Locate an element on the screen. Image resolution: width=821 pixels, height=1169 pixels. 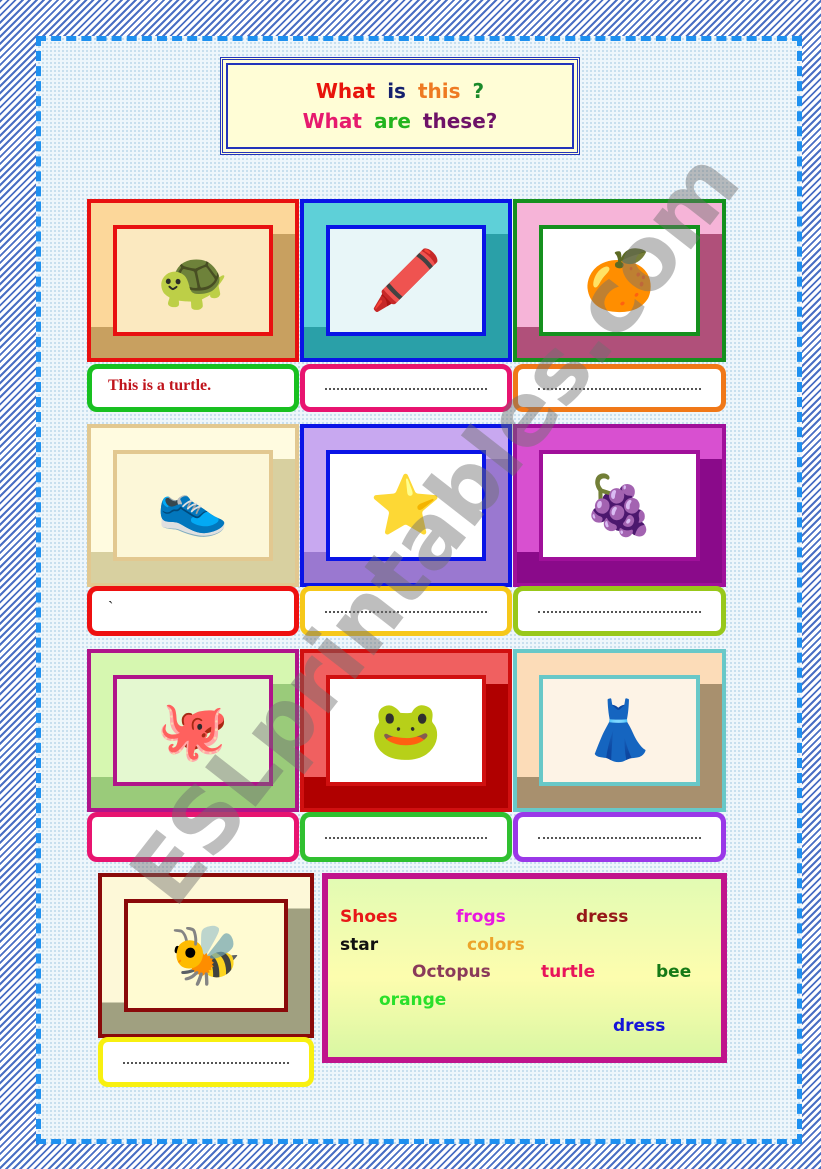
picture-area: 🐢 is located at coordinates (193, 280).